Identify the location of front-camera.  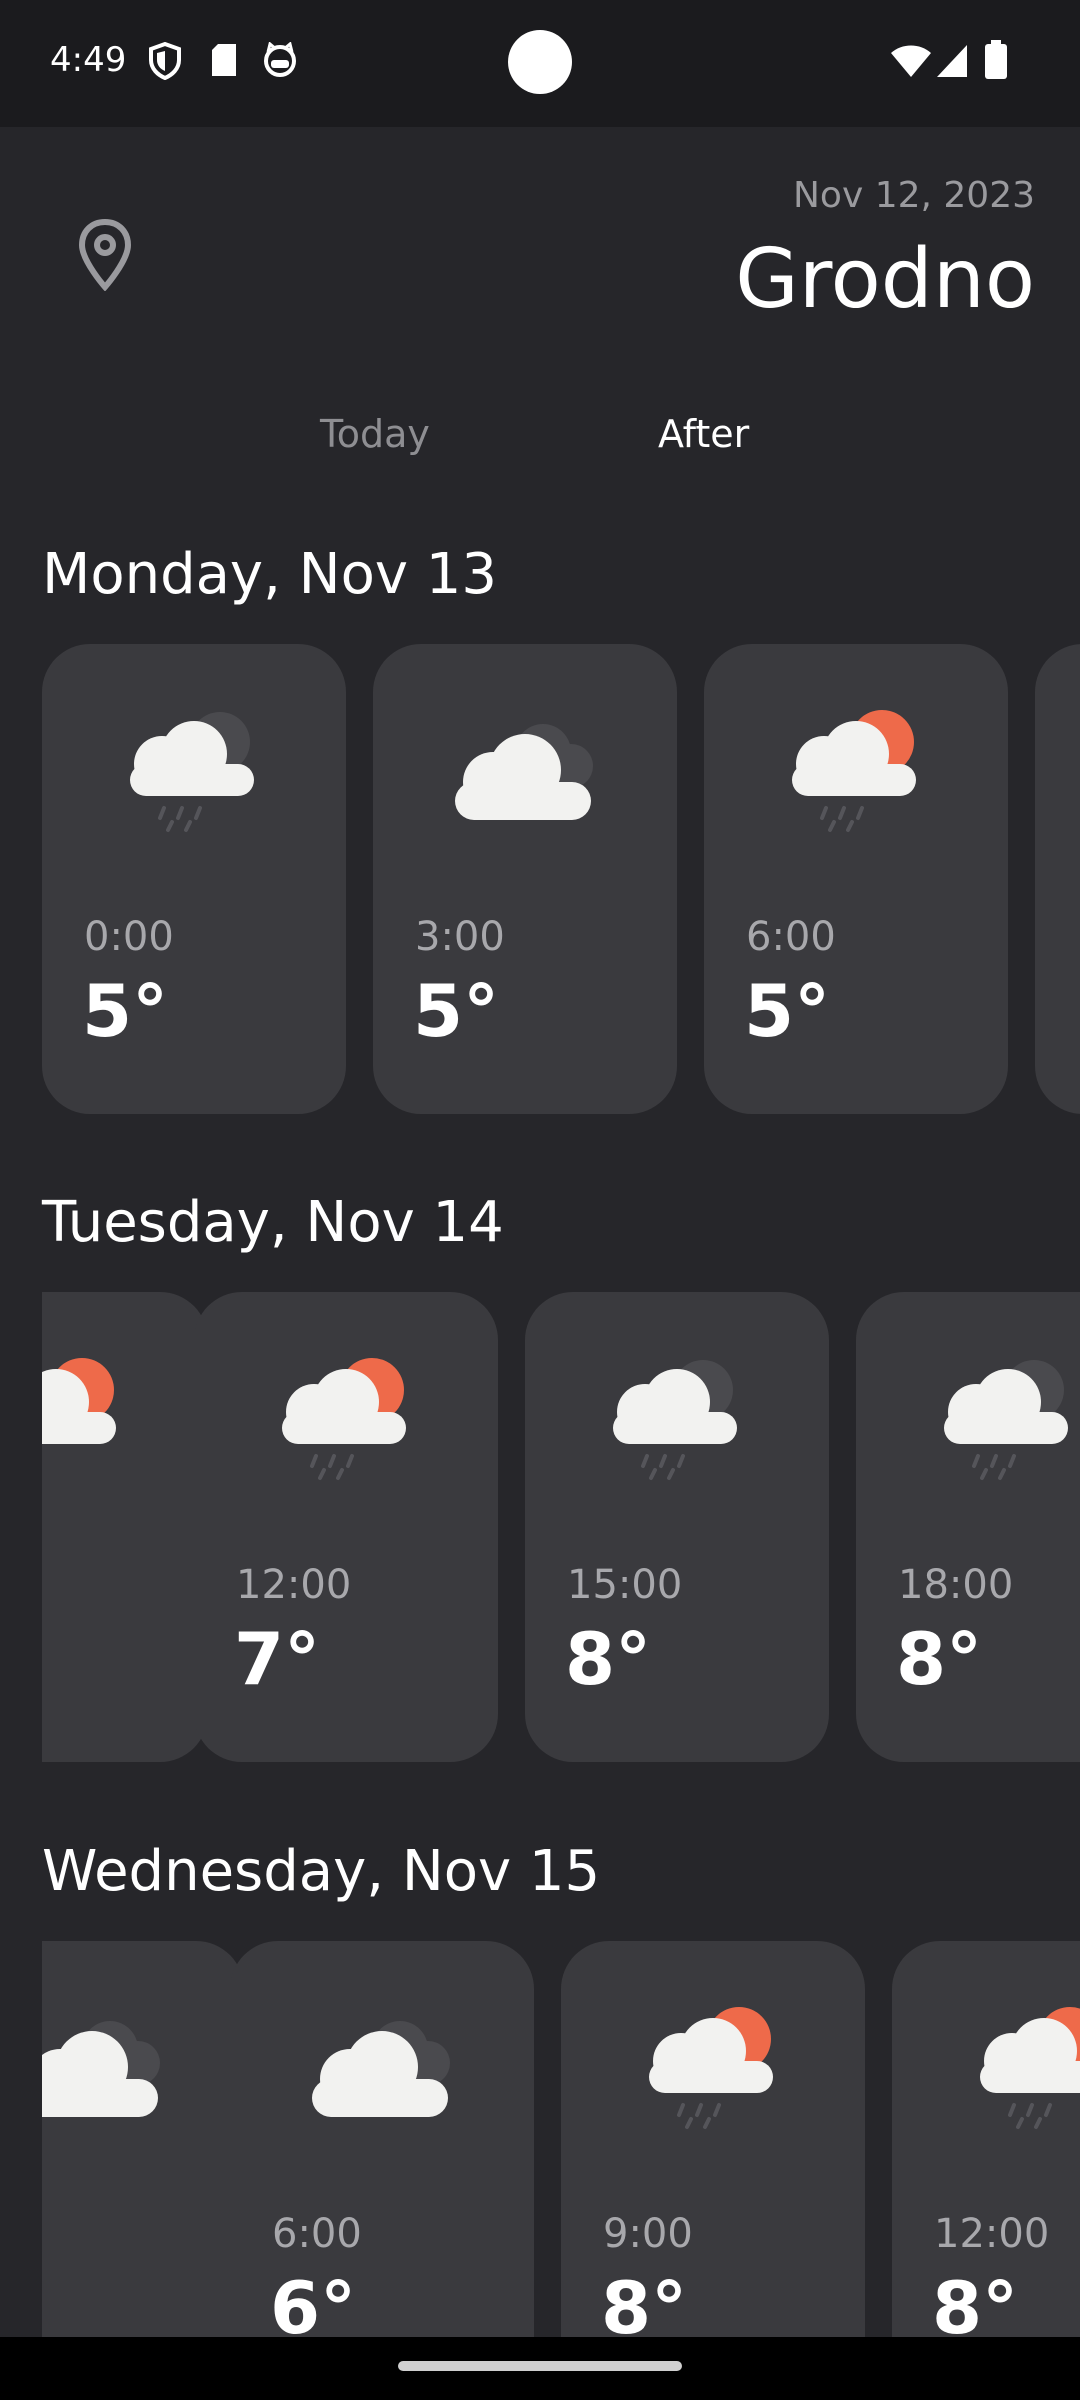
(540, 62).